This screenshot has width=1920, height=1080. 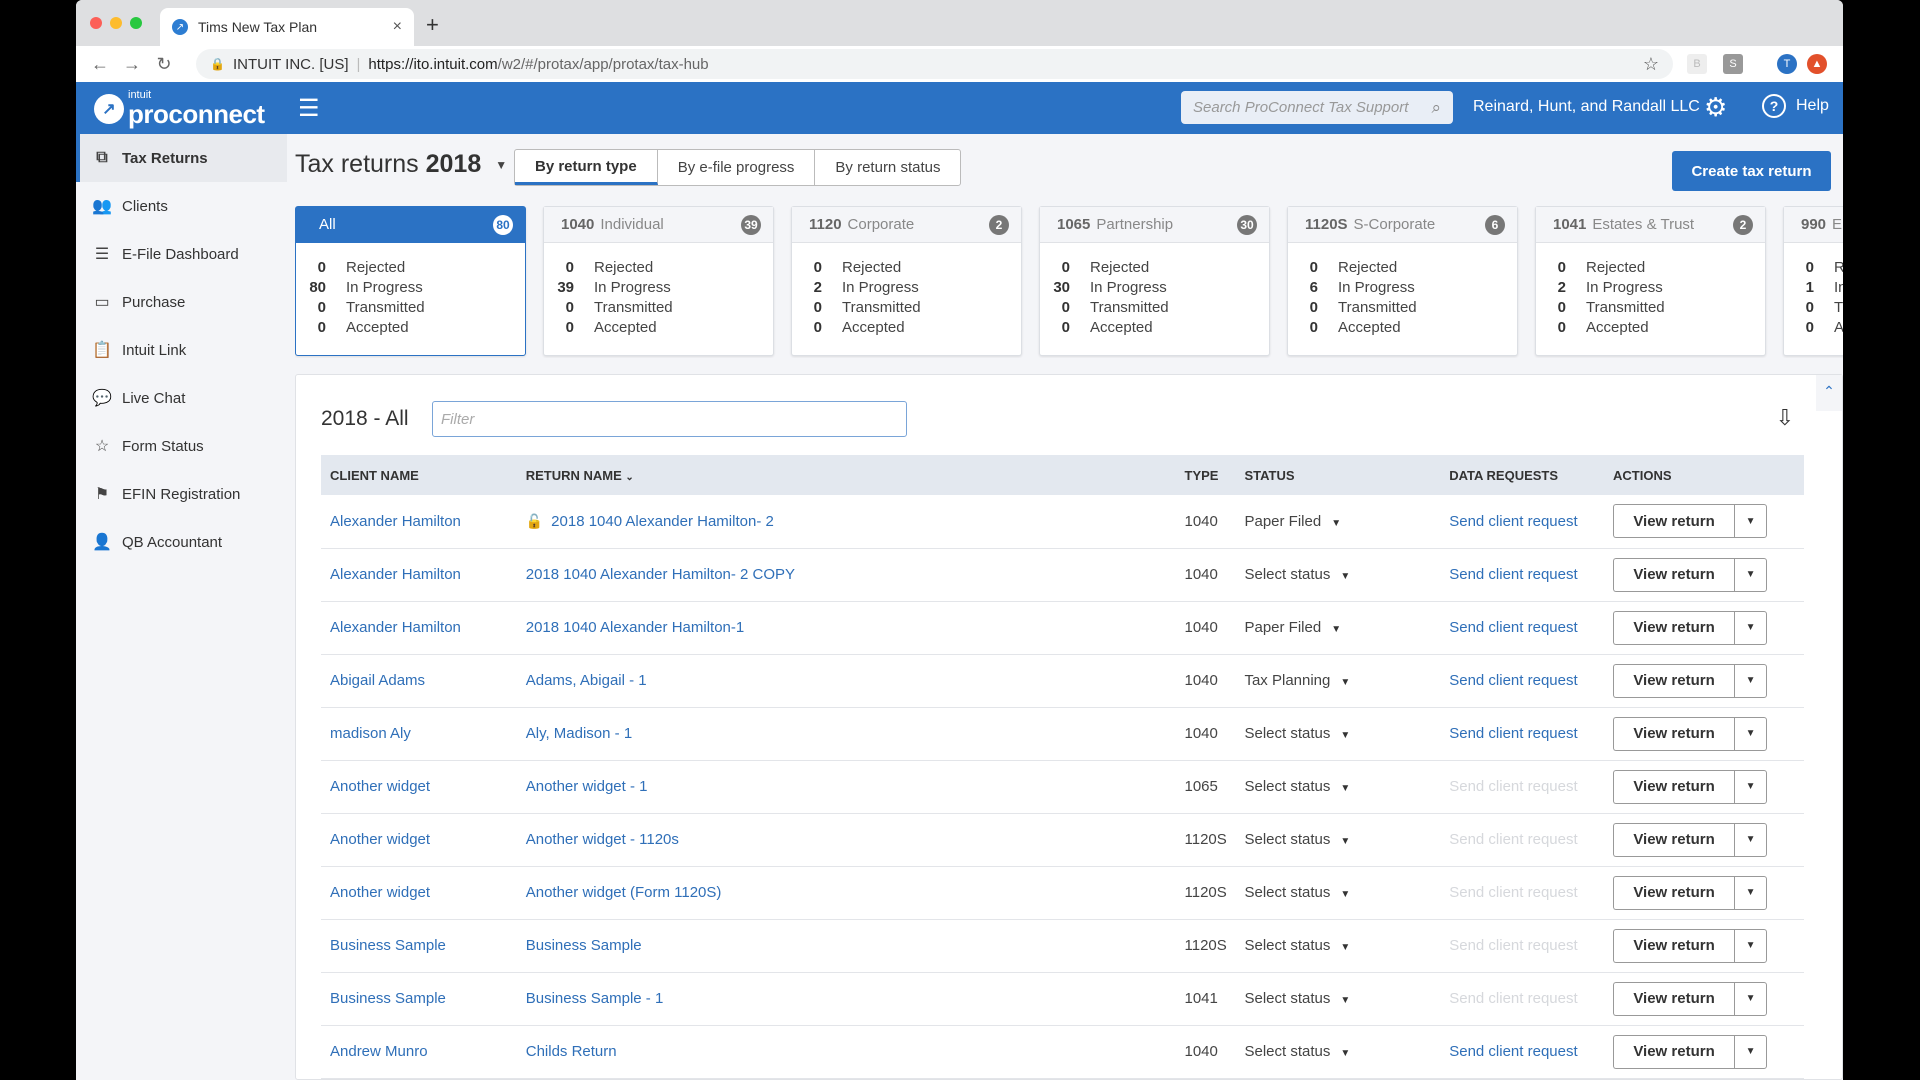 What do you see at coordinates (1715, 107) in the screenshot?
I see `gear-icon: ⚙` at bounding box center [1715, 107].